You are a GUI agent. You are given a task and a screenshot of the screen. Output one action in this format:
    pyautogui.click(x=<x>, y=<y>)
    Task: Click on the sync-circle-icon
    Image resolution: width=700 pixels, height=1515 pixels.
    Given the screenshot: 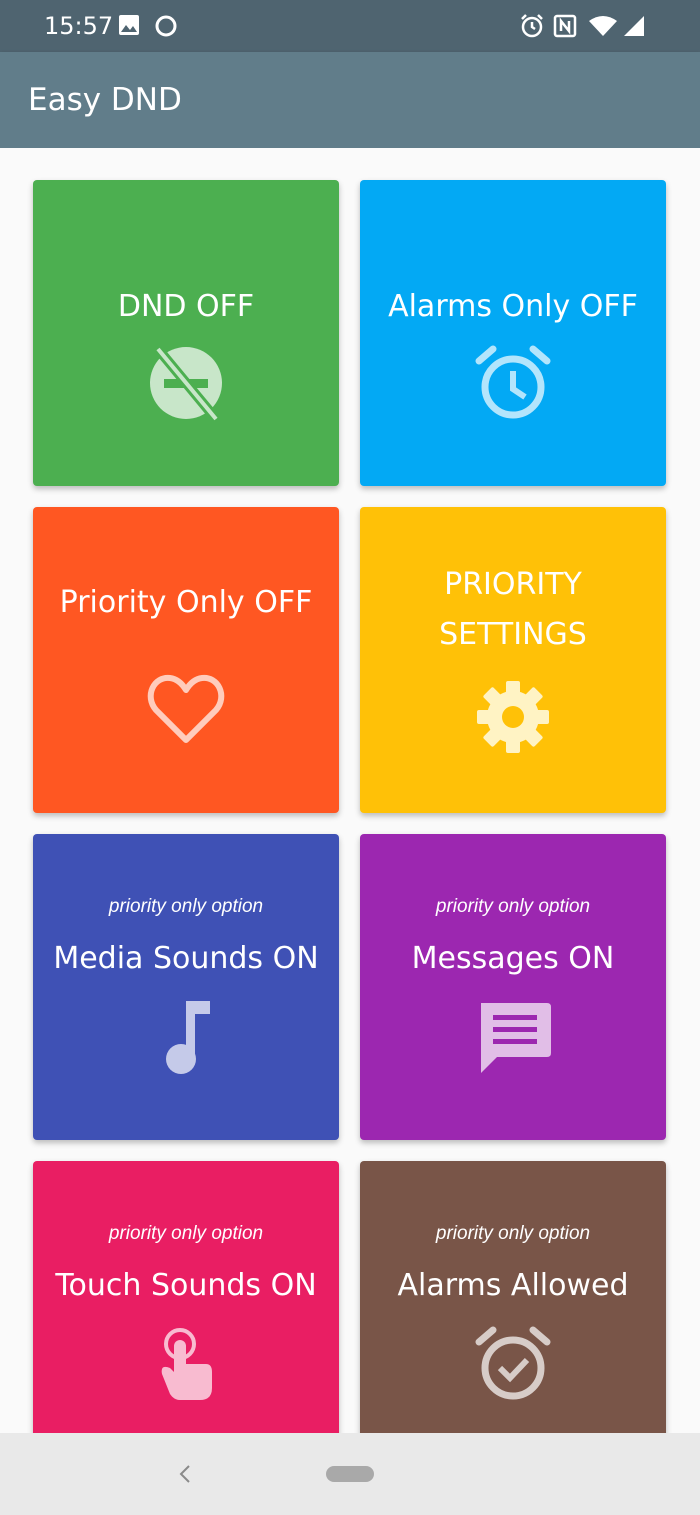 What is the action you would take?
    pyautogui.click(x=166, y=26)
    